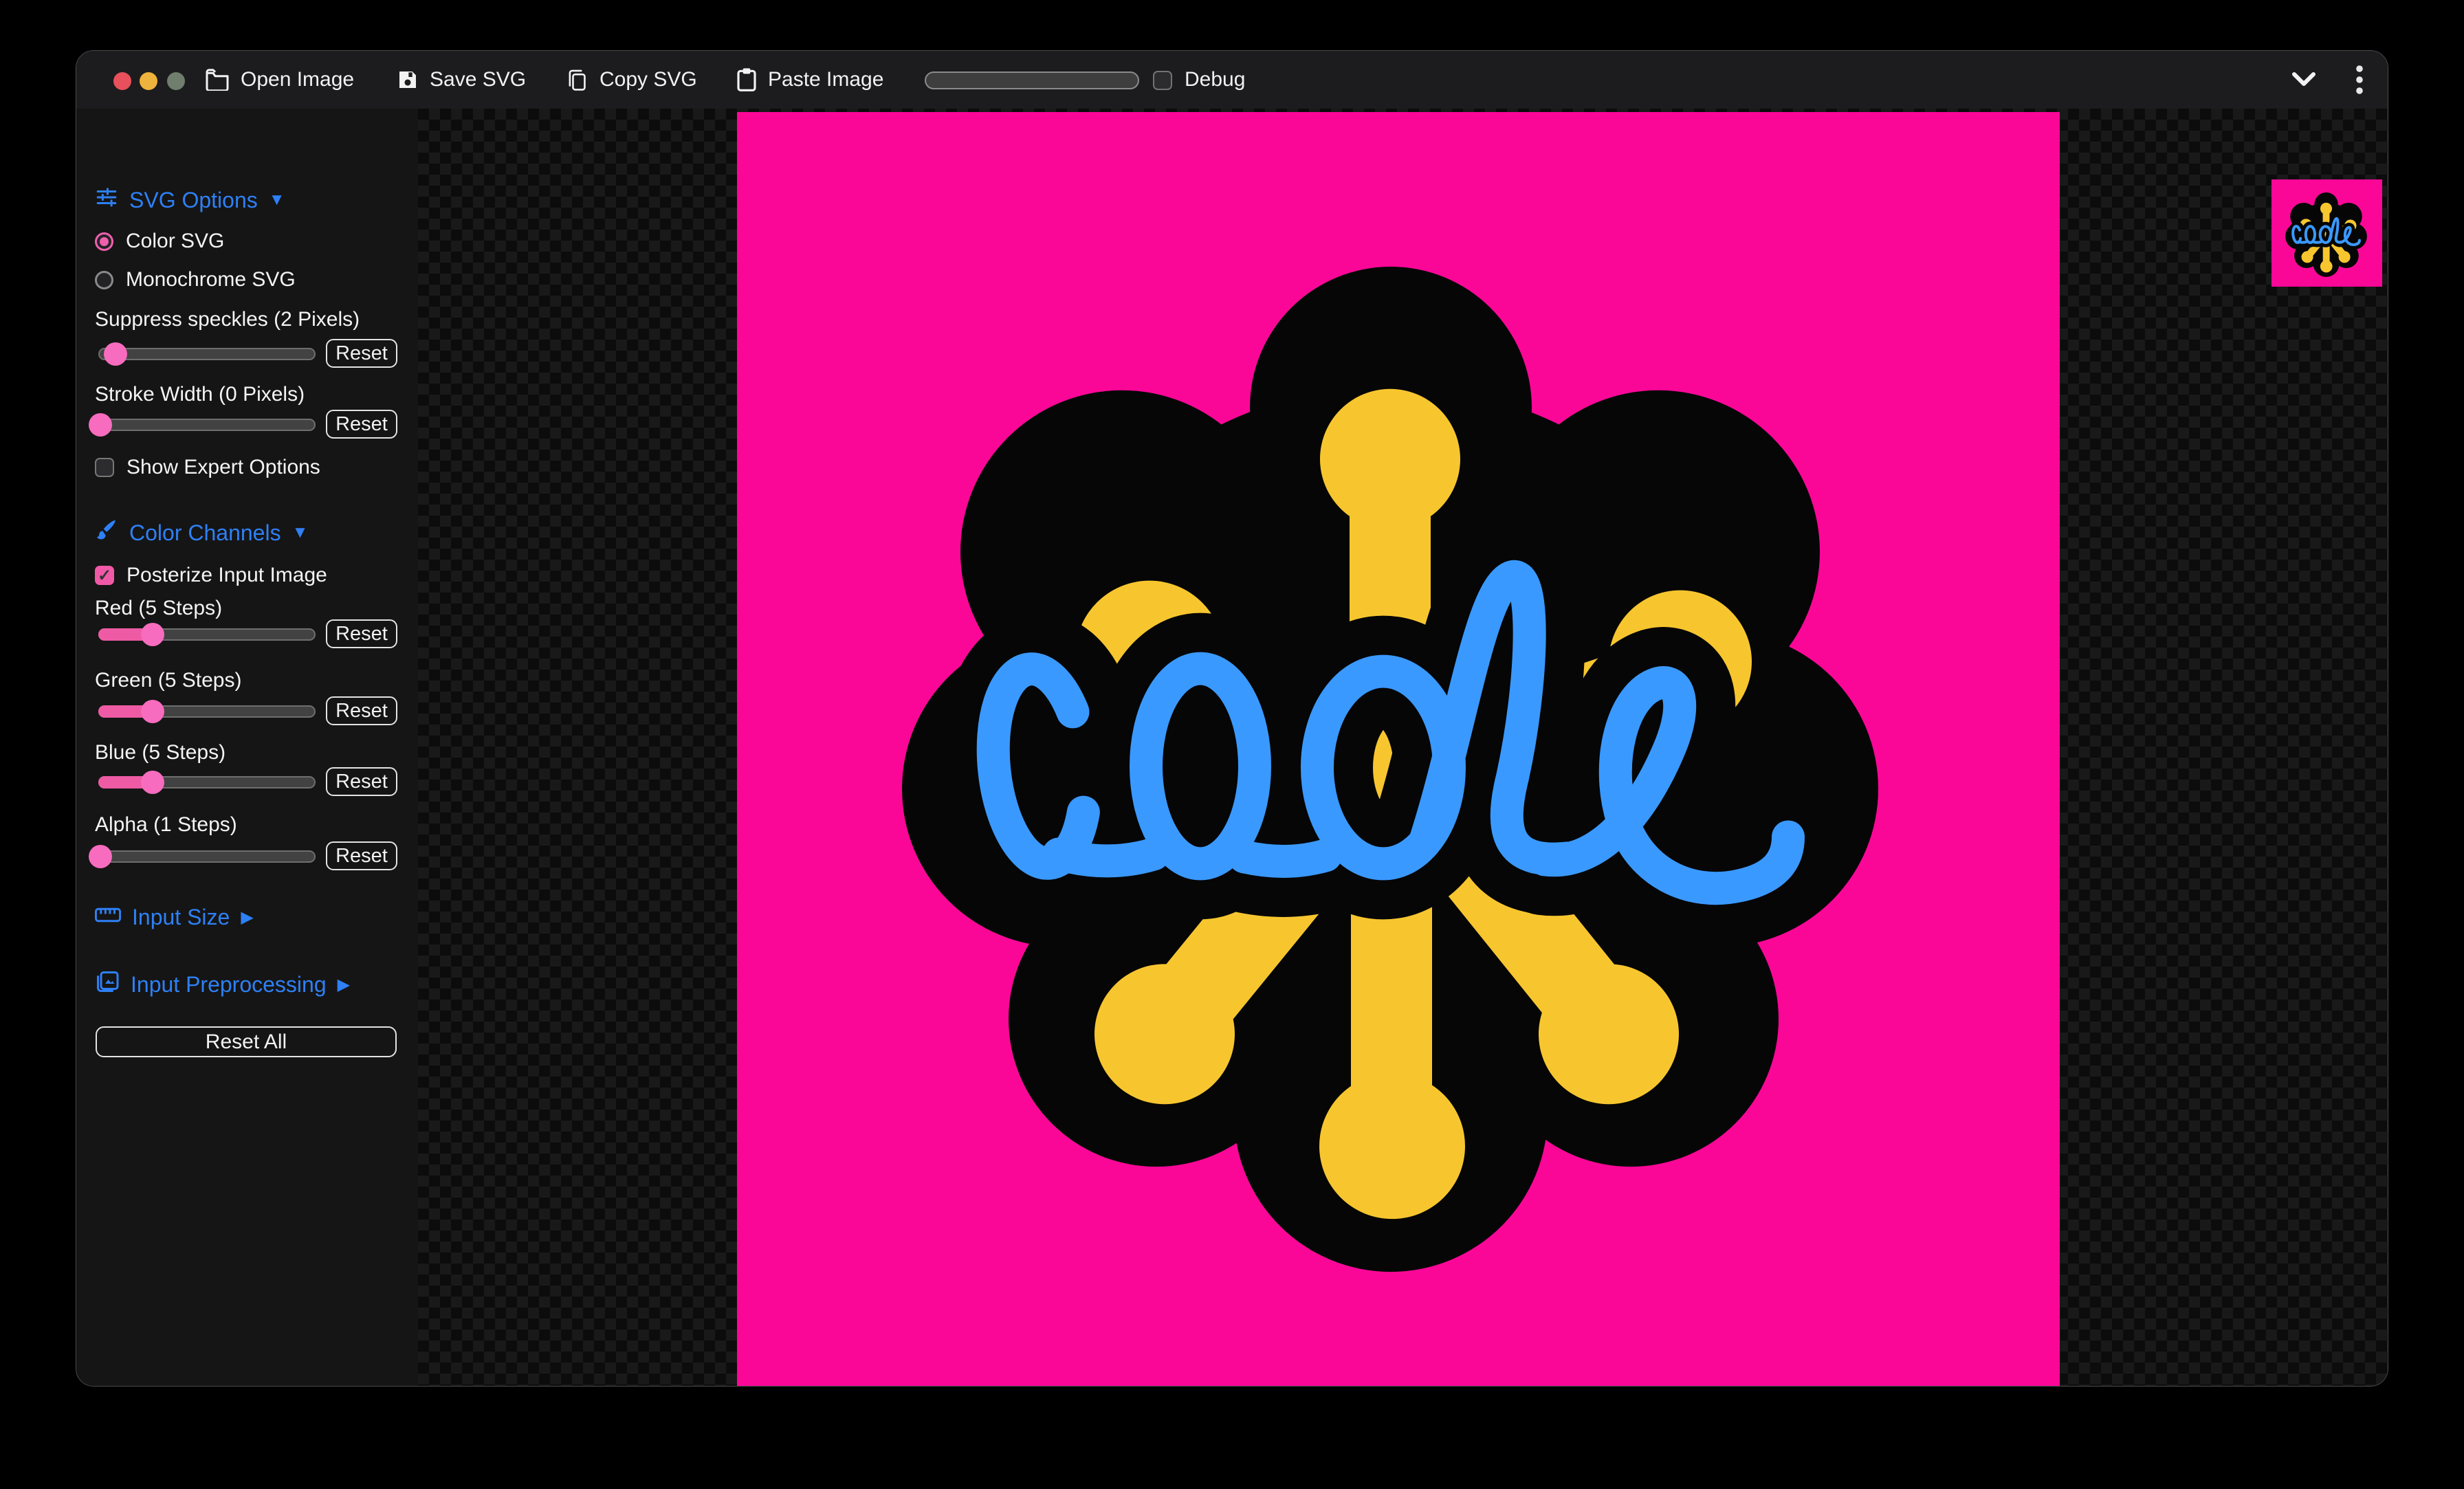 The height and width of the screenshot is (1489, 2464). I want to click on input-preprocessing-section-header: Input Preprocessing ▶, so click(222, 984).